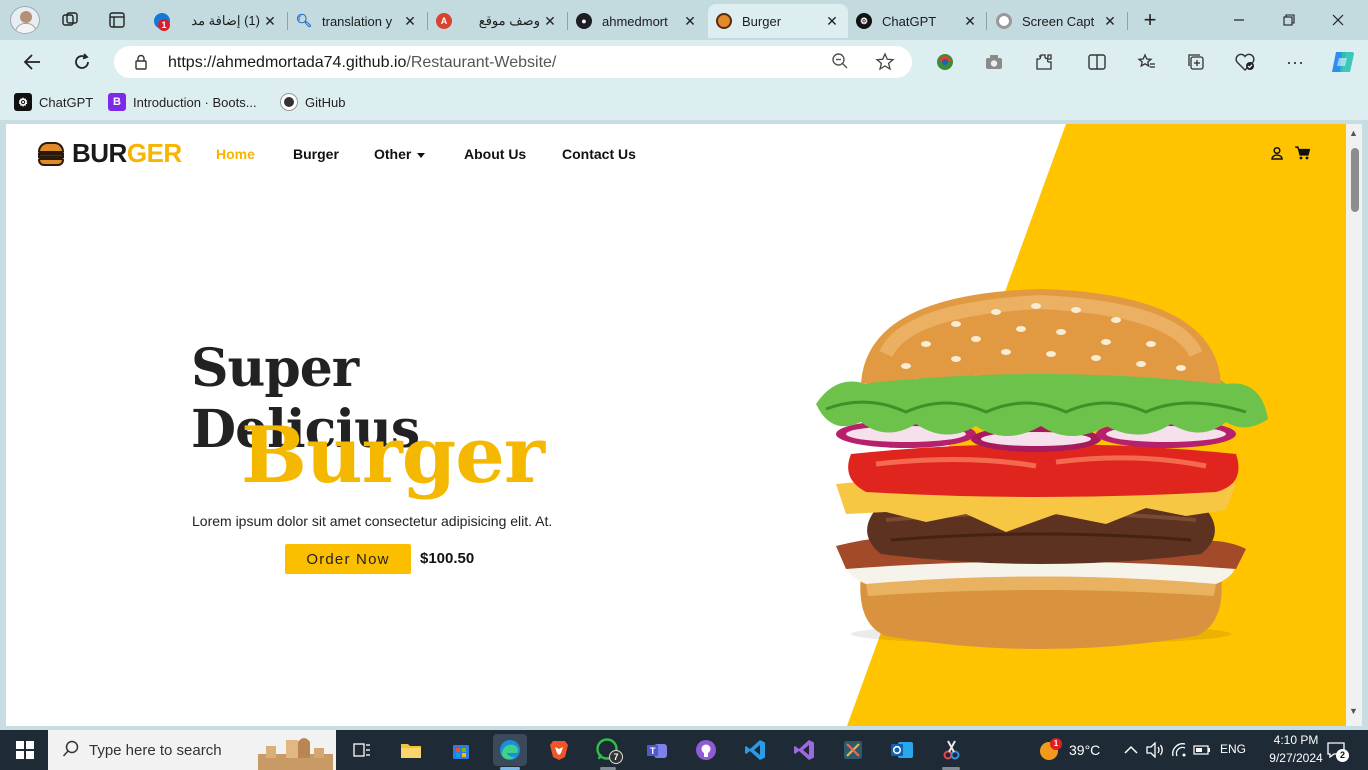 The image size is (1368, 770). Describe the element at coordinates (295, 752) in the screenshot. I see `search-highlight-icon` at that location.